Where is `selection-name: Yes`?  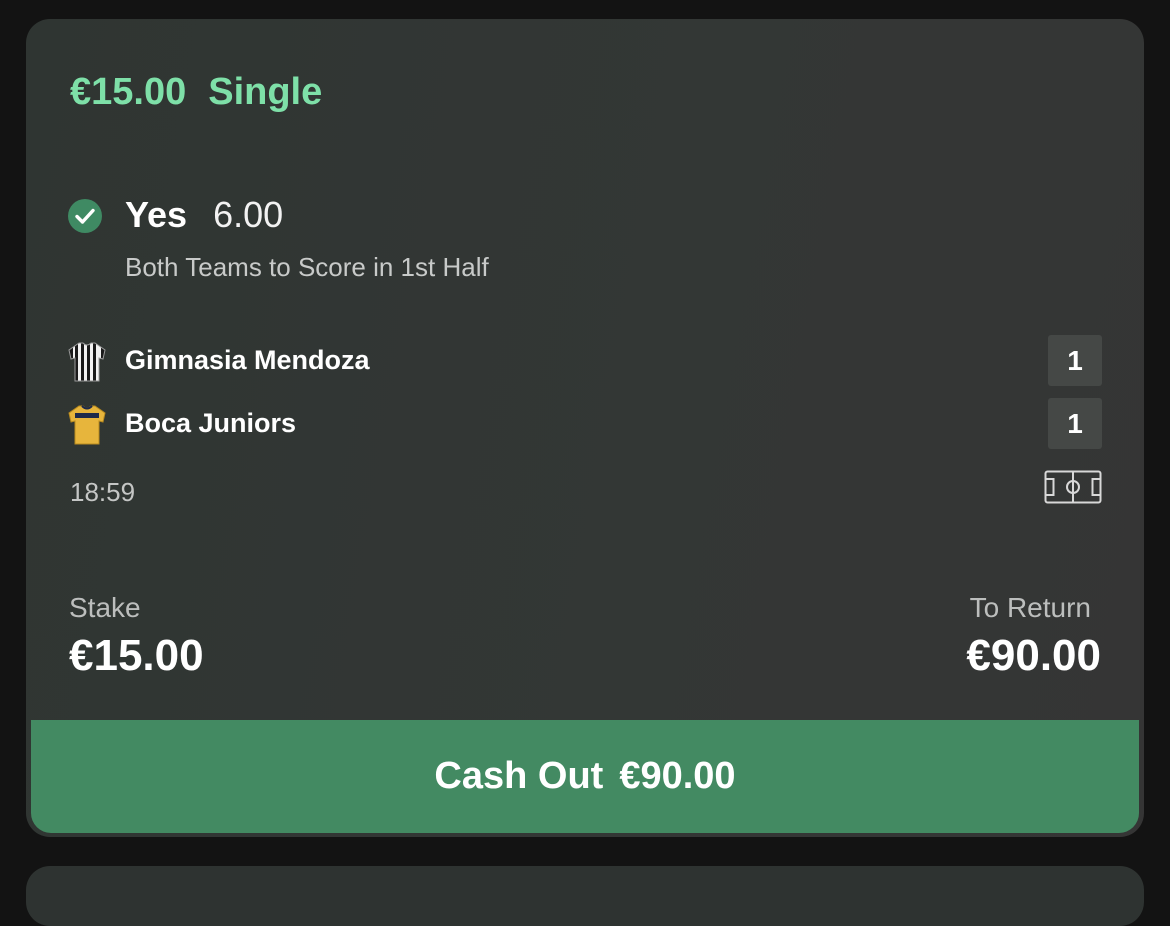
selection-name: Yes is located at coordinates (156, 214).